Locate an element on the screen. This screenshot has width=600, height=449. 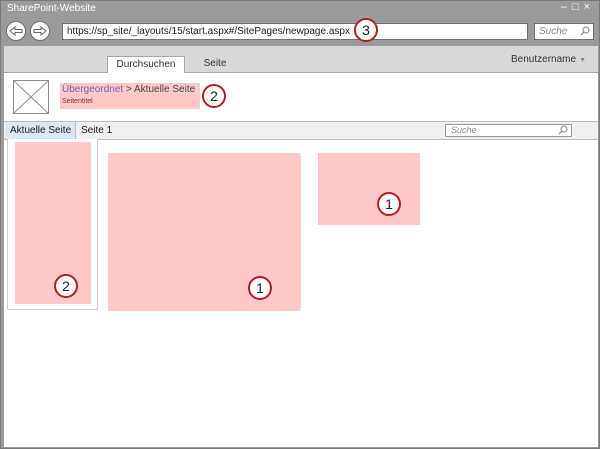
user-name: Benutzername is located at coordinates (544, 59).